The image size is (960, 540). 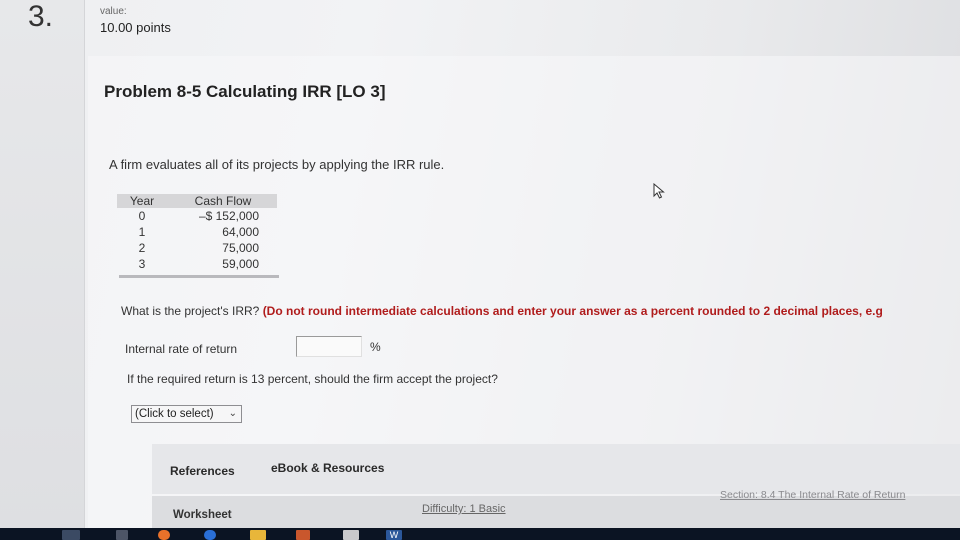 I want to click on store-icon, so click(x=303, y=535).